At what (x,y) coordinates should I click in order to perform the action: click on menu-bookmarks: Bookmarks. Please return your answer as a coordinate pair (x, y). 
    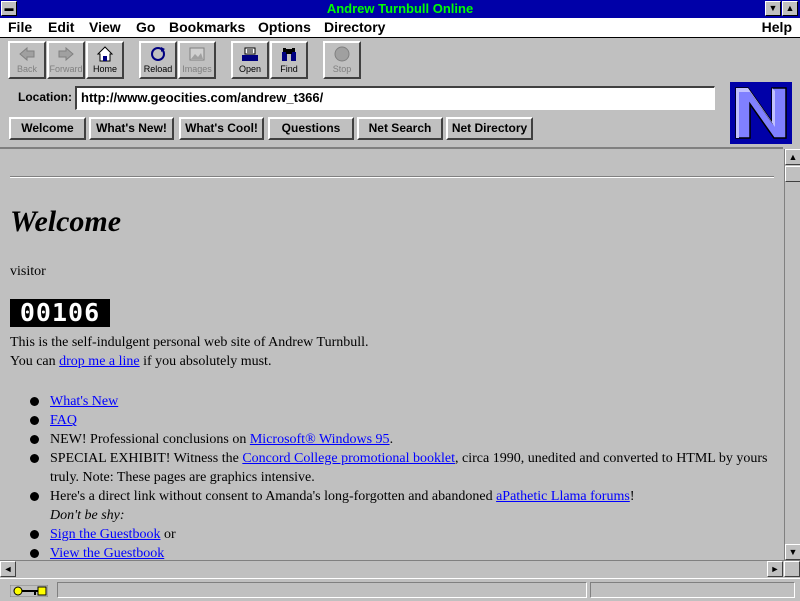
    Looking at the image, I should click on (207, 27).